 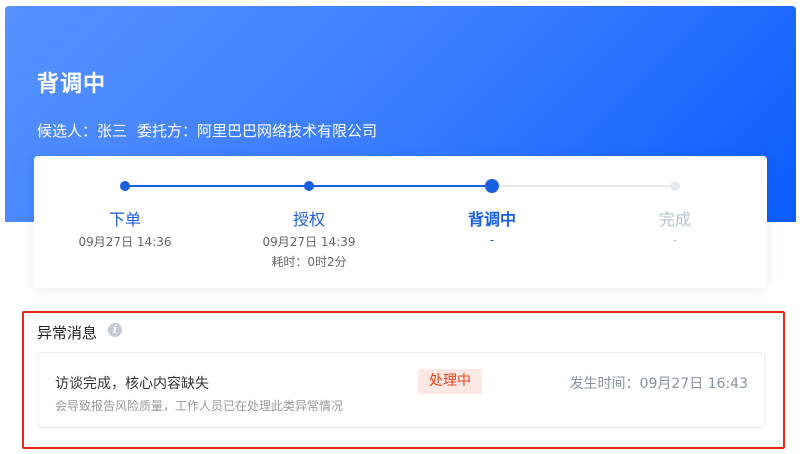 I want to click on exception-message: 访谈完成，核心内容缺失, so click(x=132, y=384).